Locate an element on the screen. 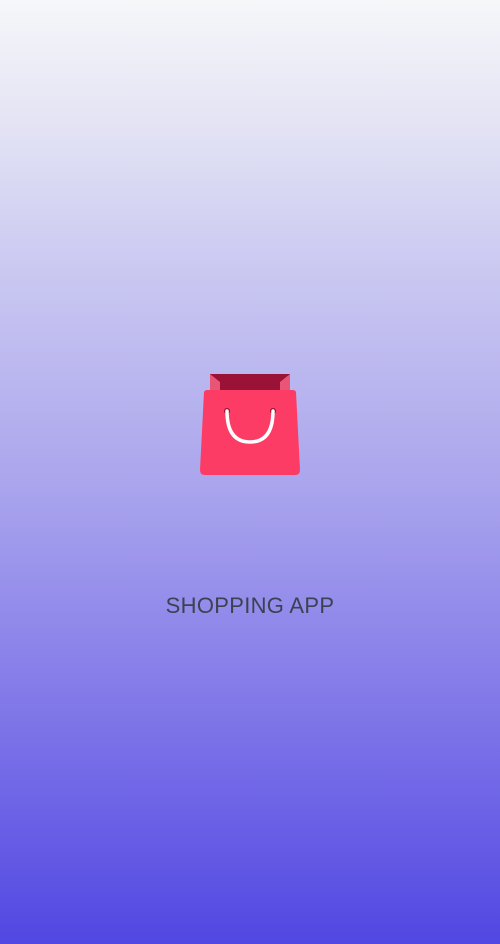 This screenshot has height=944, width=500. app-logo is located at coordinates (250, 425).